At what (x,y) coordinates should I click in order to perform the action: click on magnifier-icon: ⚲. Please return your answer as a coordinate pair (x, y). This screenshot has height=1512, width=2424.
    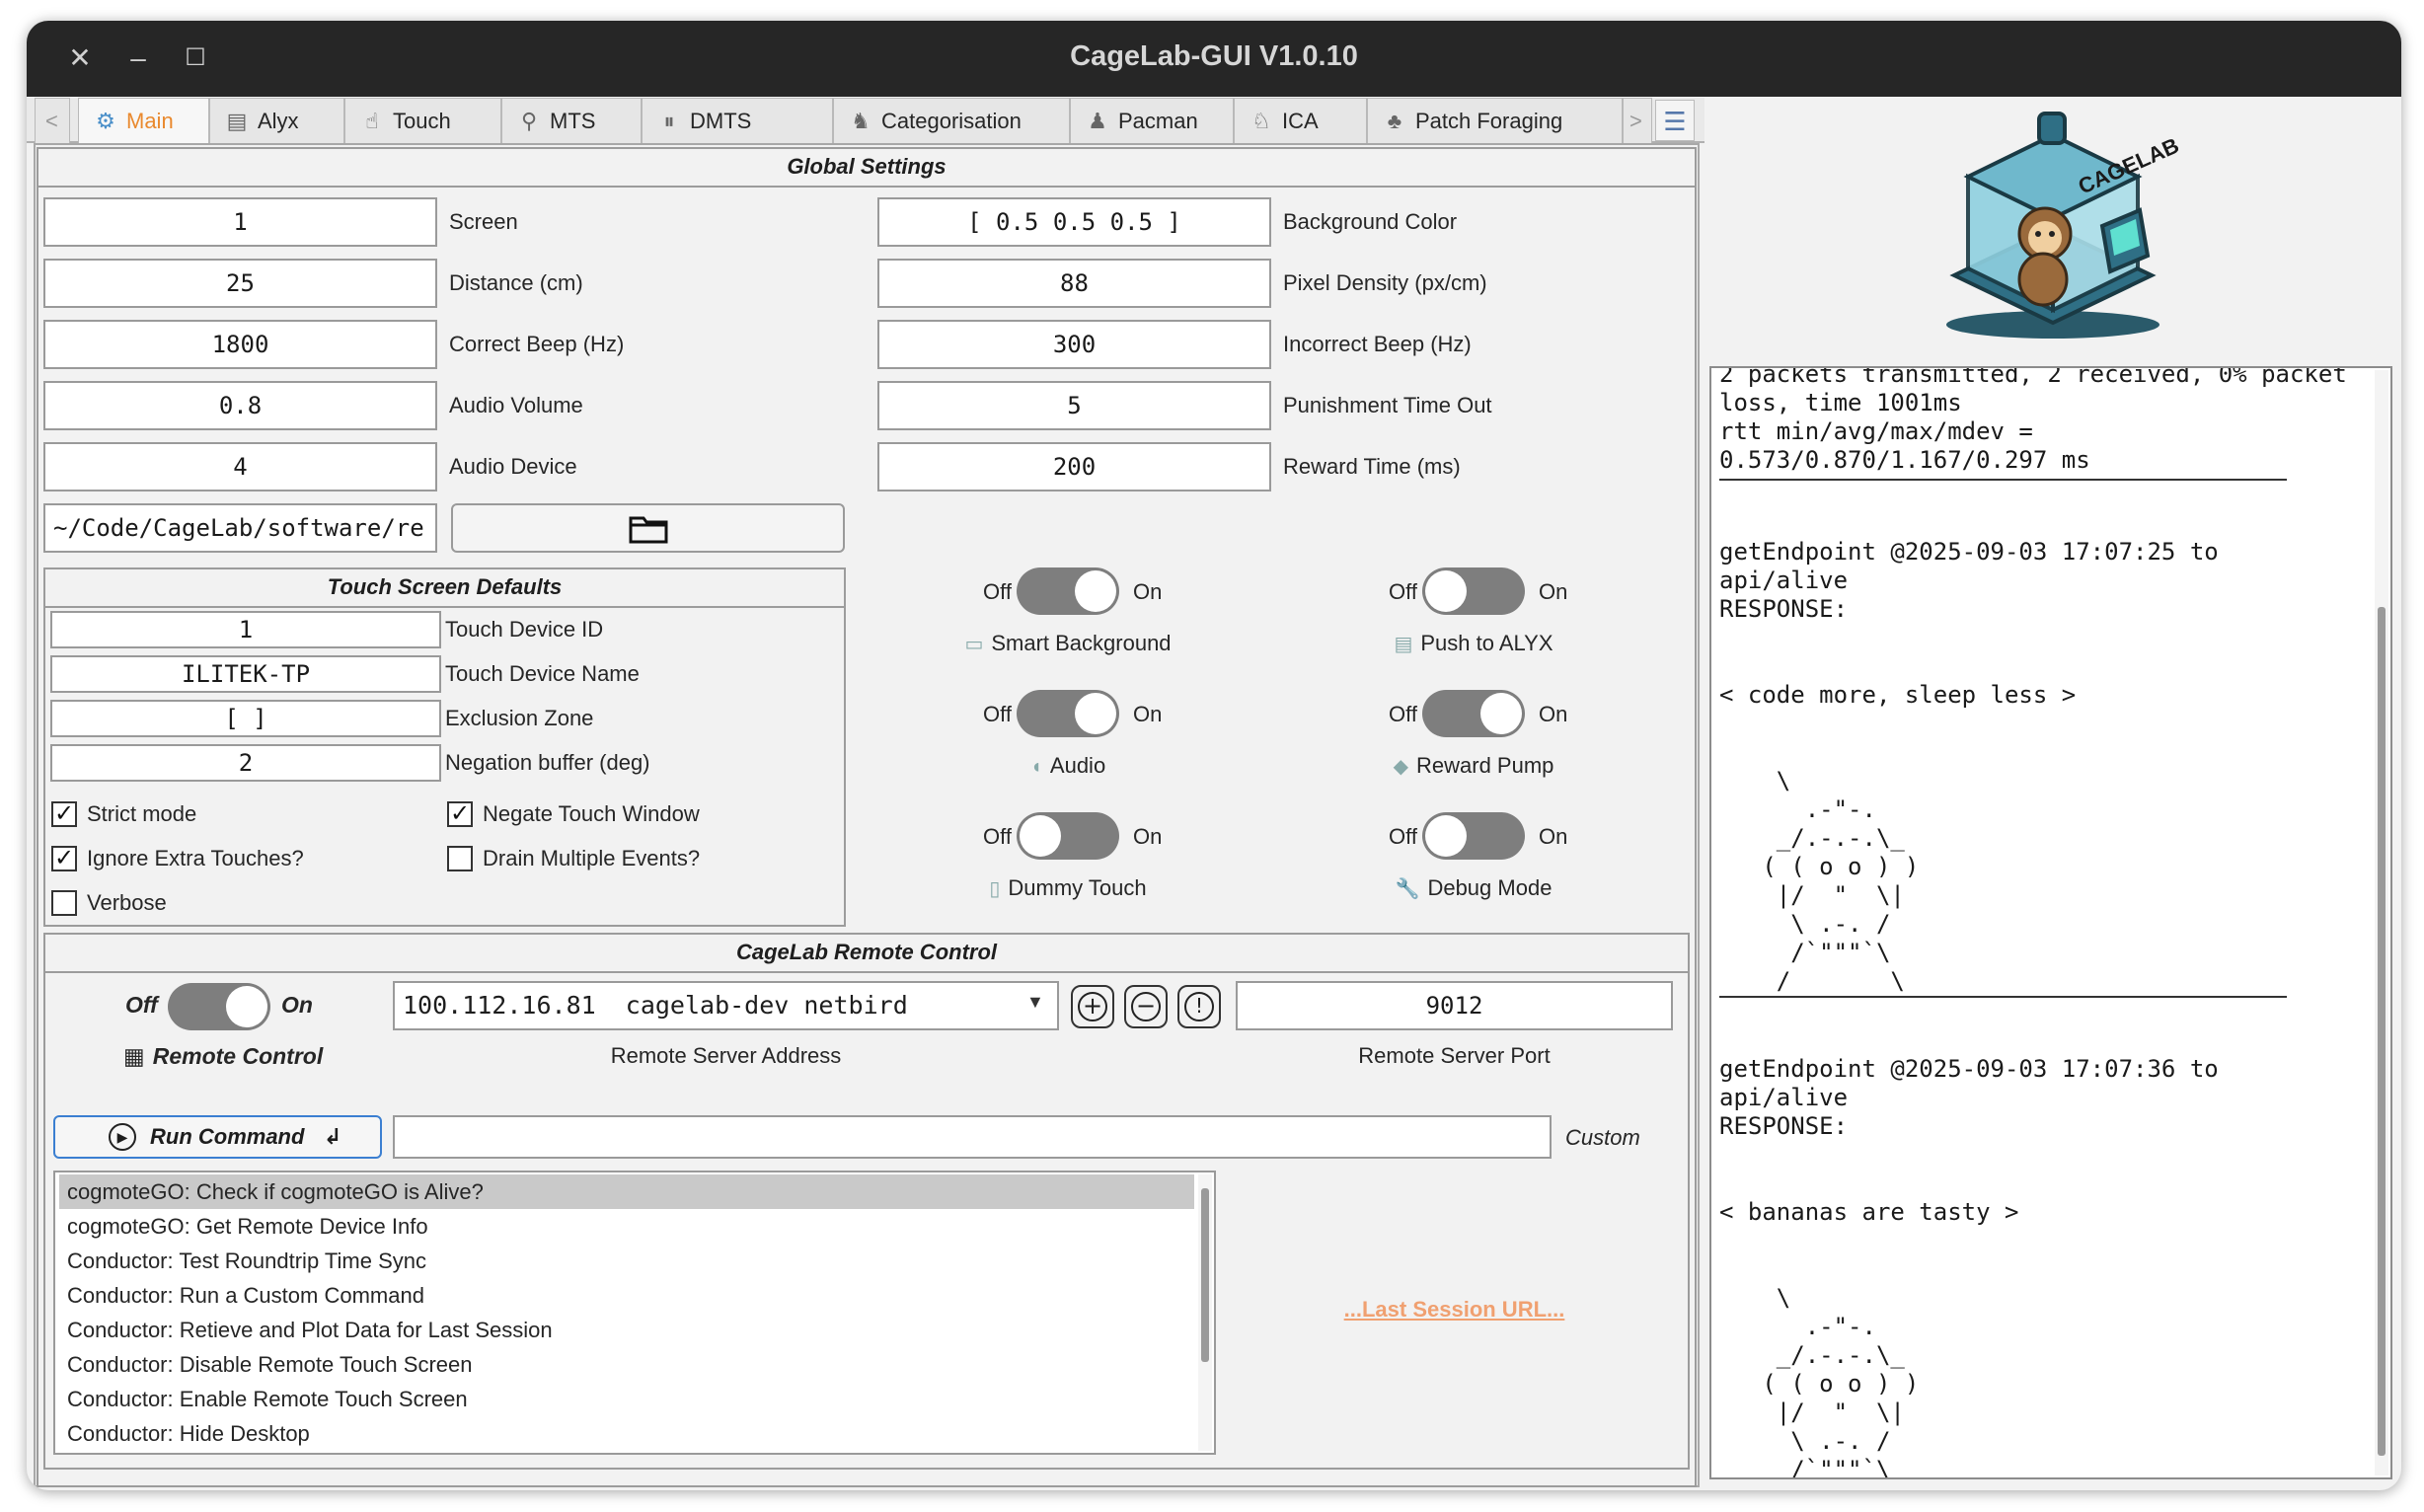
    Looking at the image, I should click on (529, 121).